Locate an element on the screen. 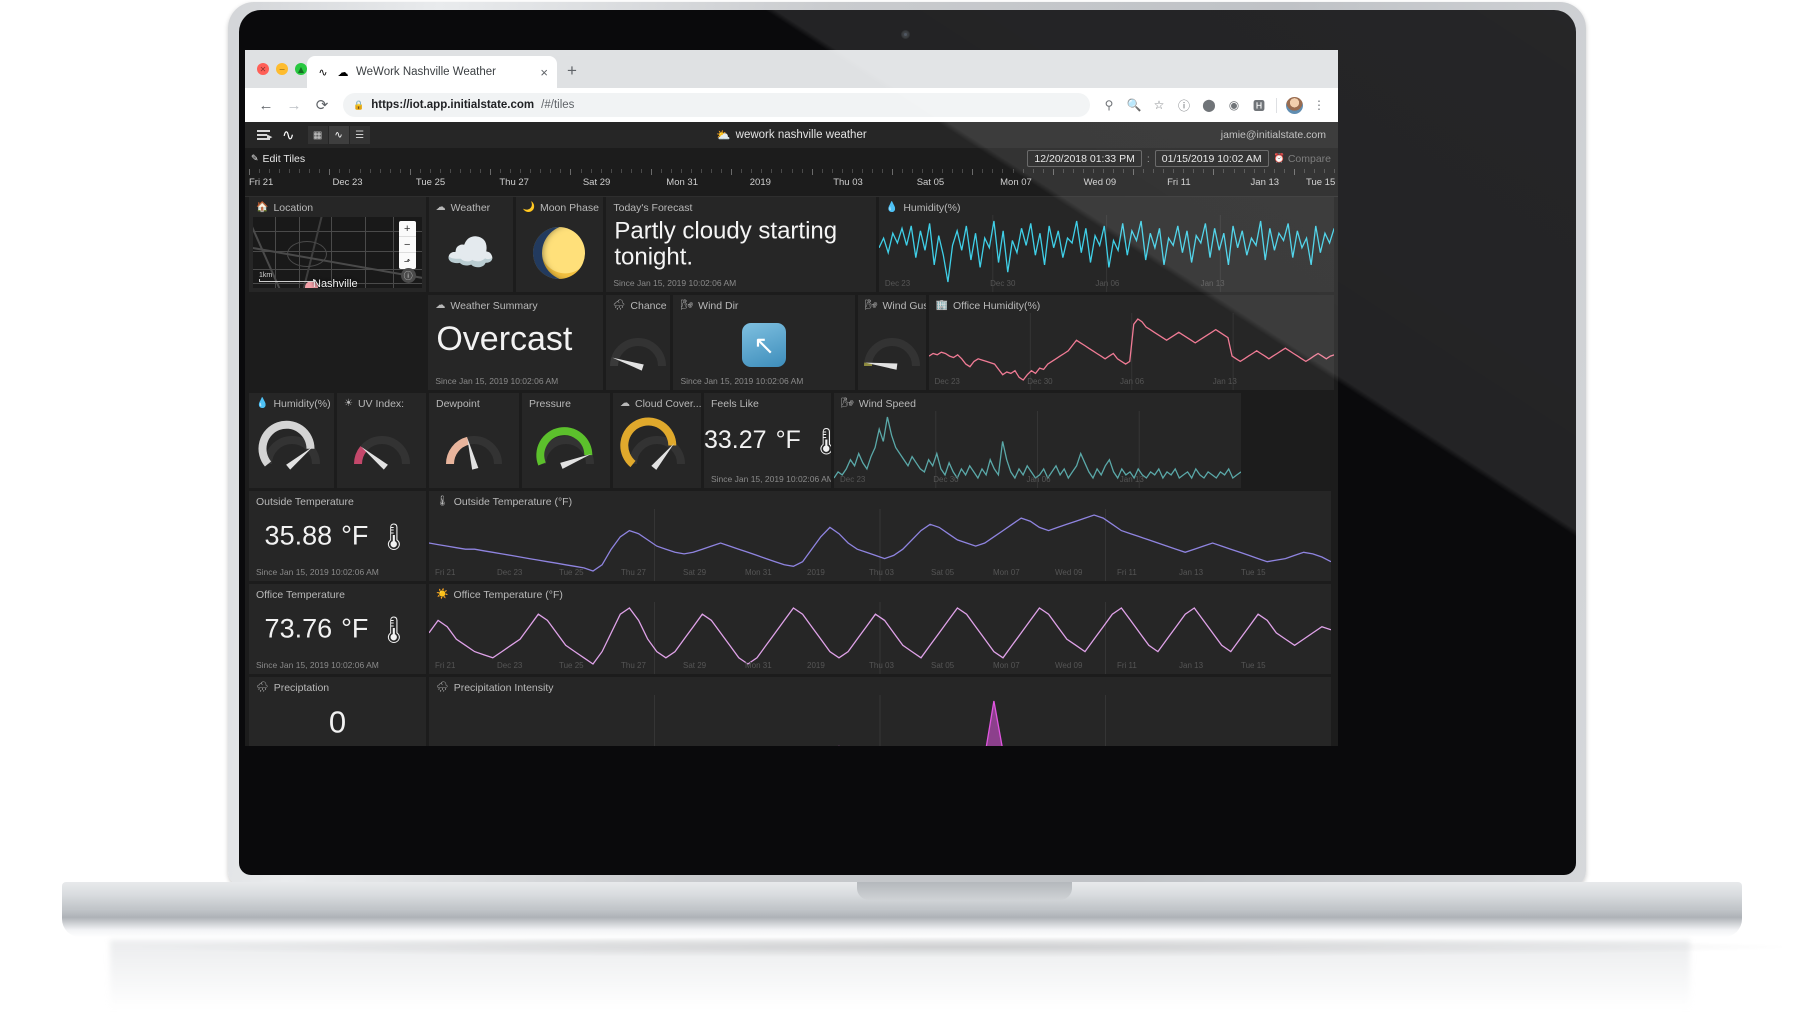  ruler-label: Sat 05 is located at coordinates (930, 182).